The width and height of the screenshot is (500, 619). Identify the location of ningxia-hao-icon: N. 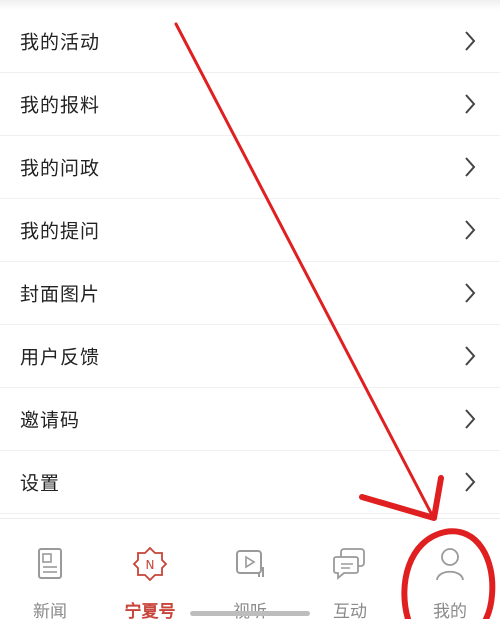
(150, 564).